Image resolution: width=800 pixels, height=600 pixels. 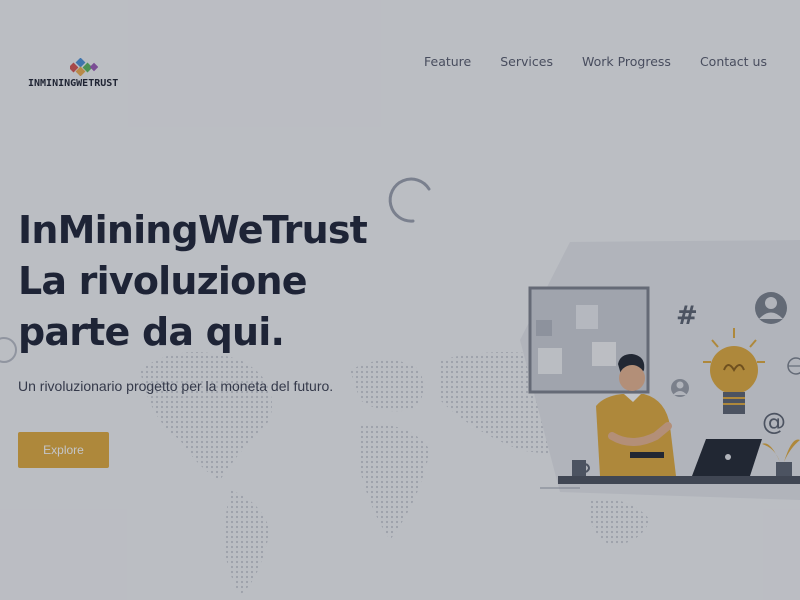 I want to click on desk, so click(x=679, y=480).